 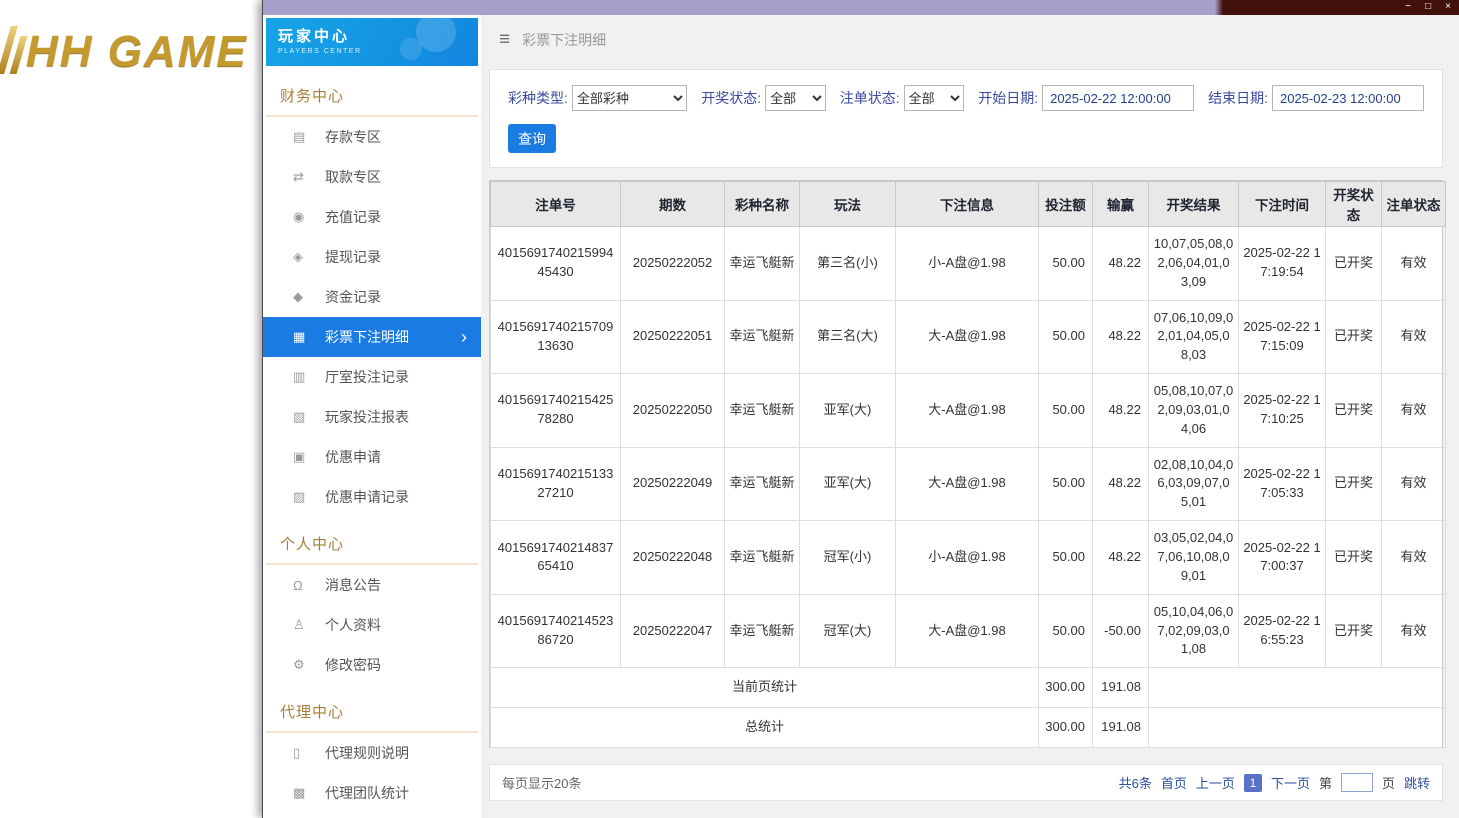 I want to click on sidebar-item-label: 代理团队统计, so click(x=367, y=793).